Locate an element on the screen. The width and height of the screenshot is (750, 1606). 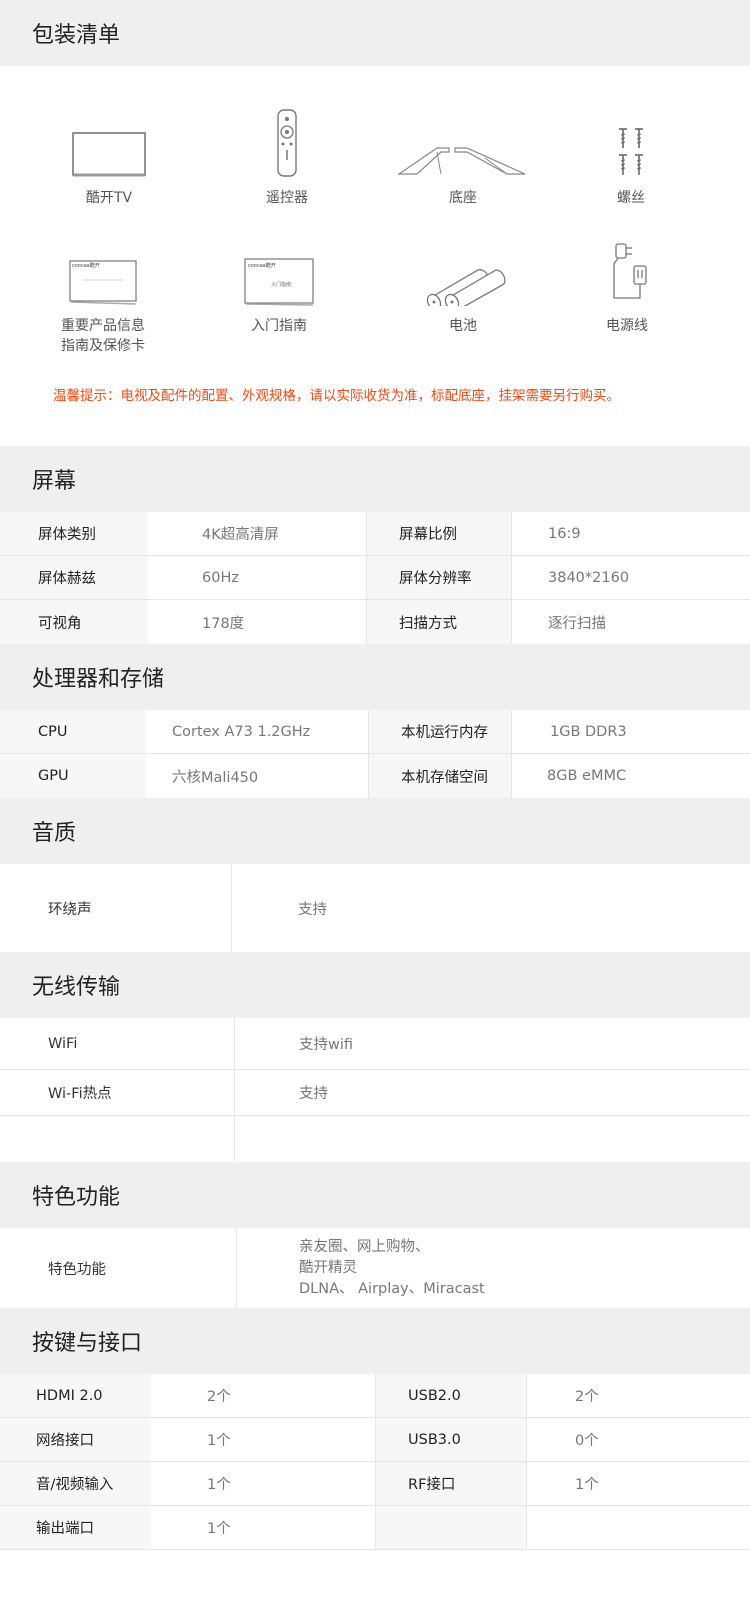
power-cord-icon is located at coordinates (627, 270).